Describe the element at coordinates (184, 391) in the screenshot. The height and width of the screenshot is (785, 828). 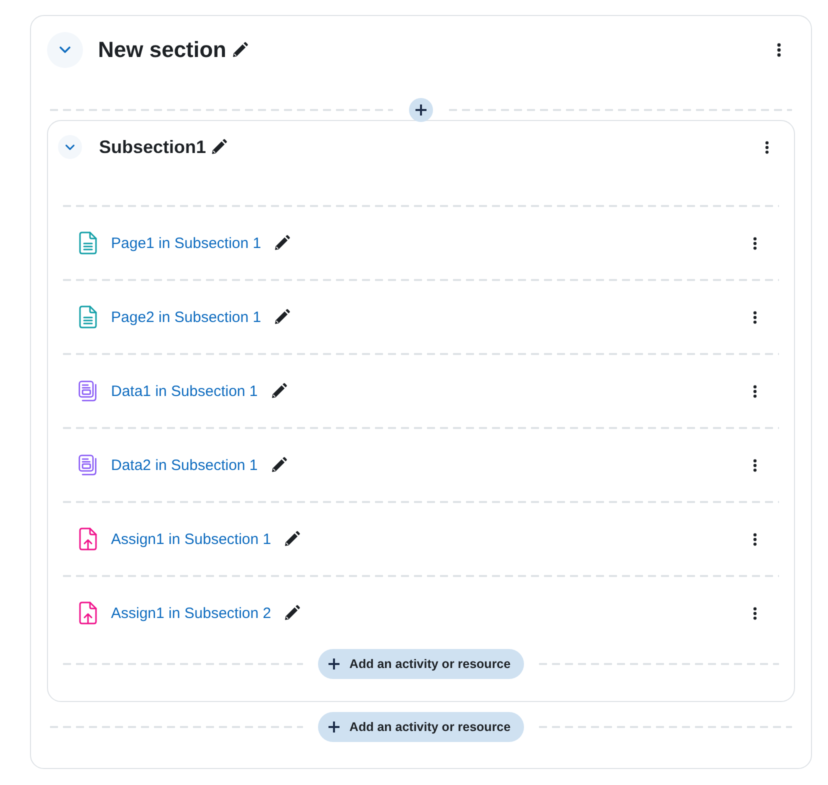
I see `activity-link: Data1 in Subsection 1` at that location.